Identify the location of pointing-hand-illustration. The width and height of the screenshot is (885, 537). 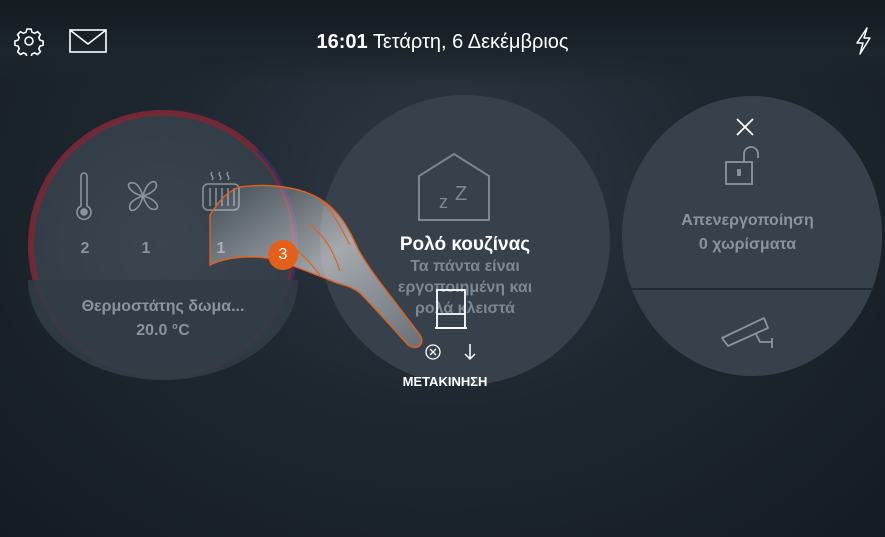
(316, 266).